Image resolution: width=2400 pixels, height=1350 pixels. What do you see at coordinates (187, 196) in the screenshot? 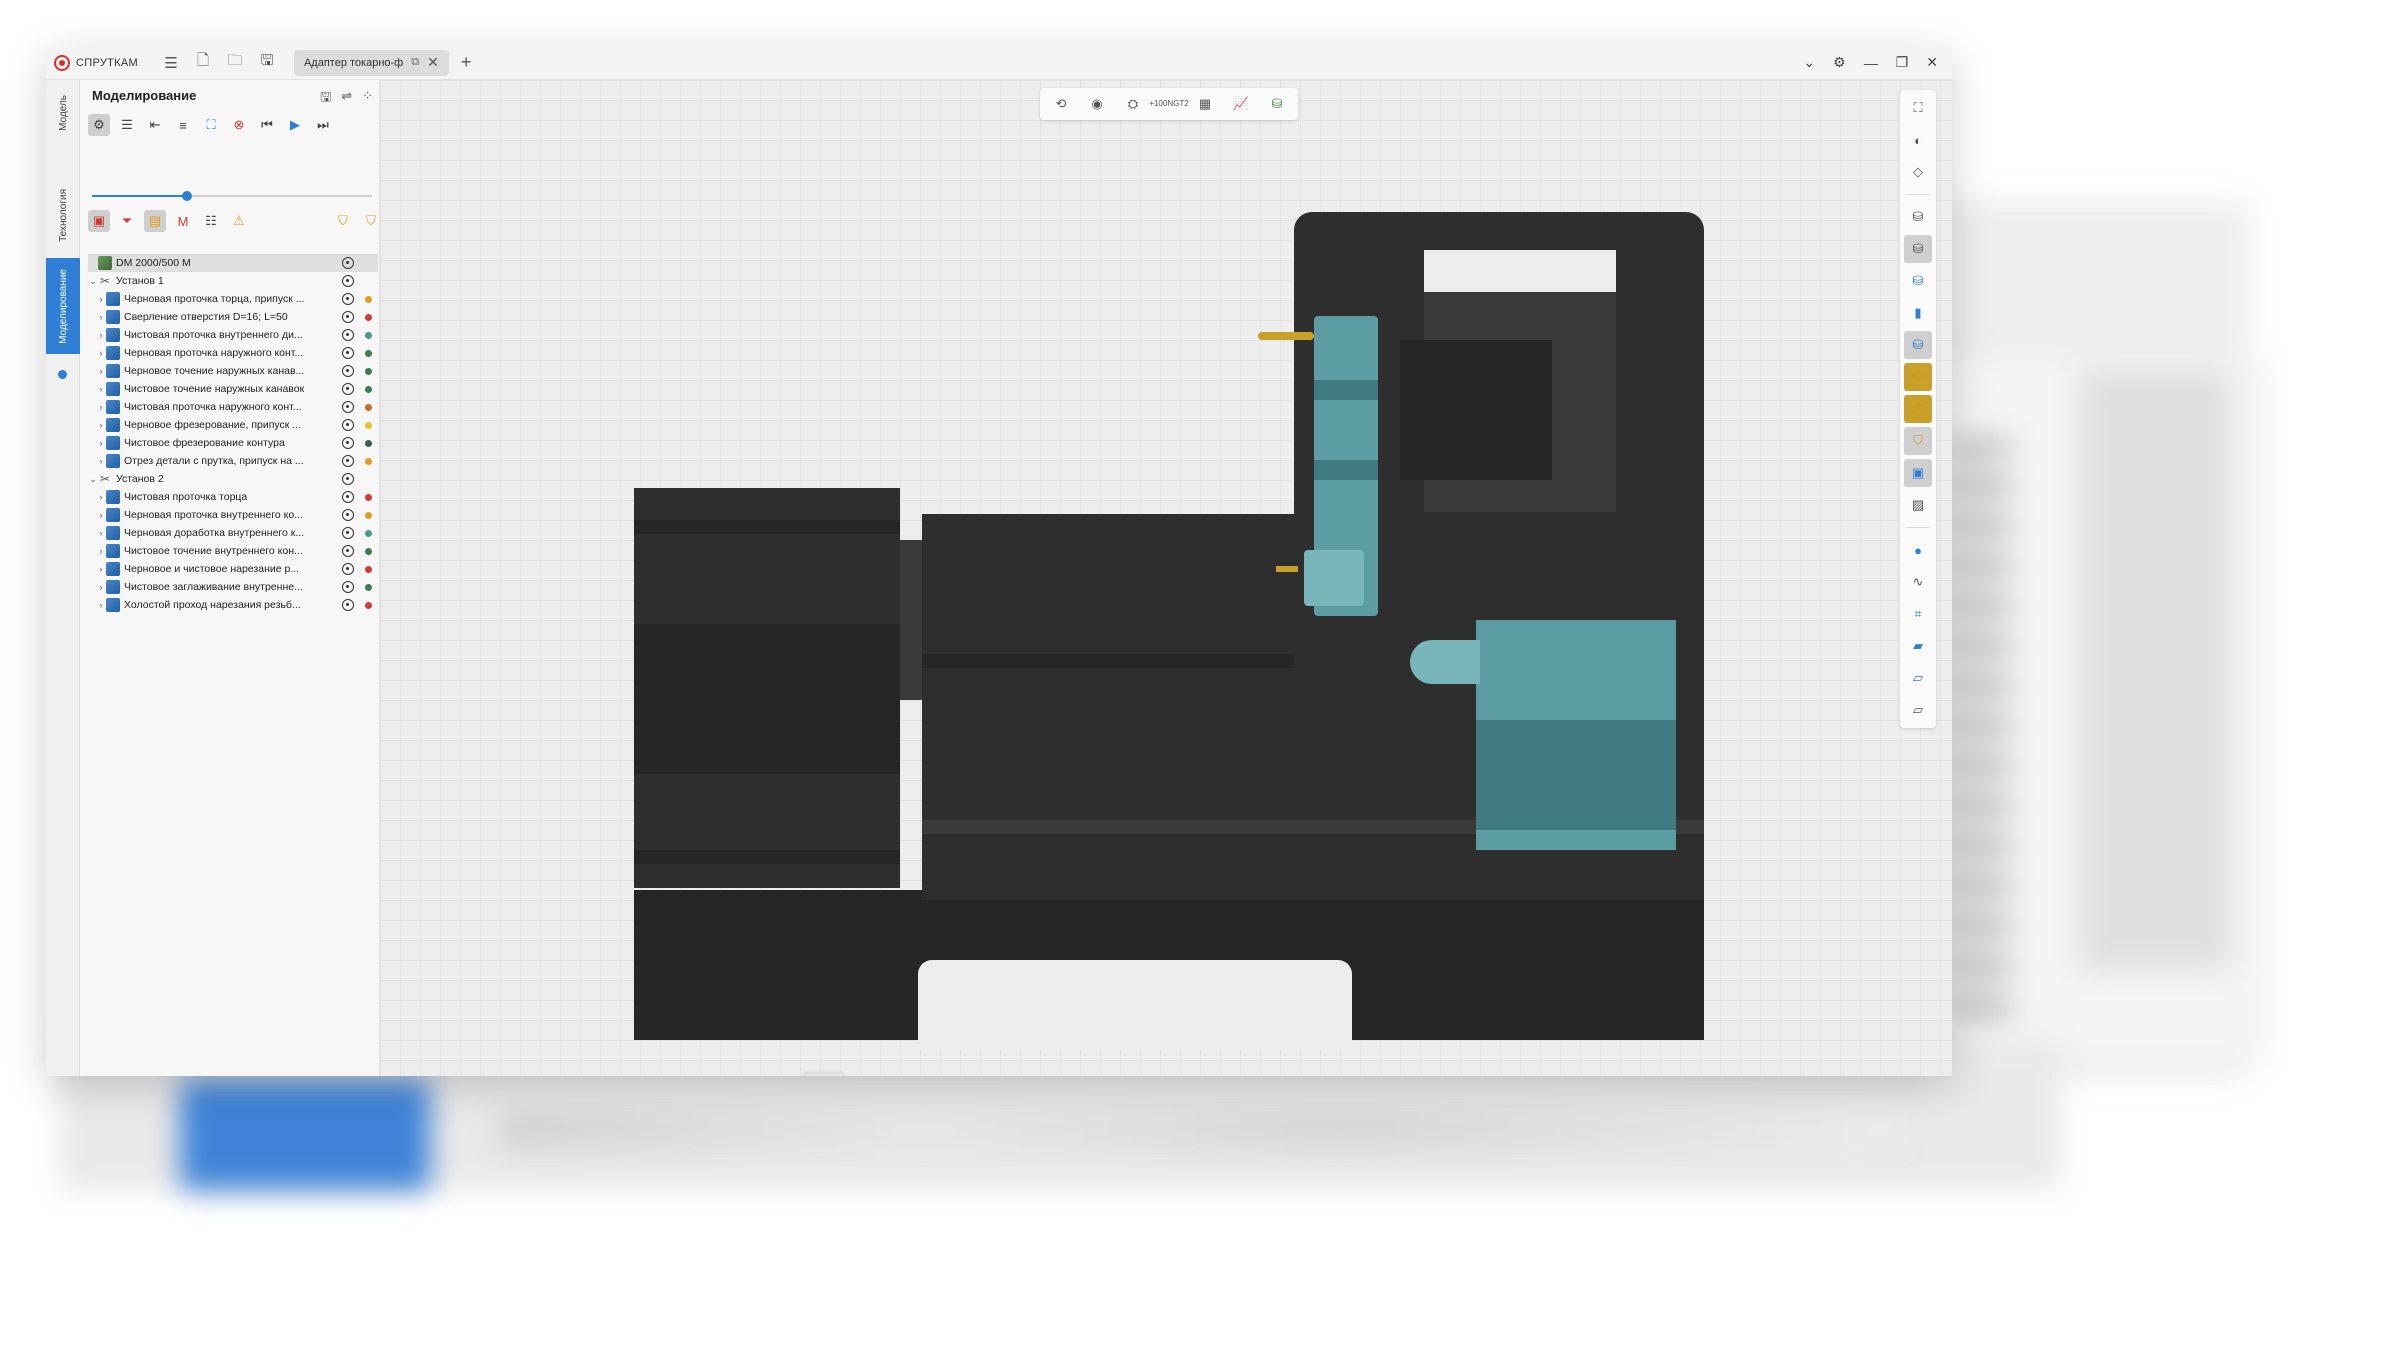
I see `slider-knob` at bounding box center [187, 196].